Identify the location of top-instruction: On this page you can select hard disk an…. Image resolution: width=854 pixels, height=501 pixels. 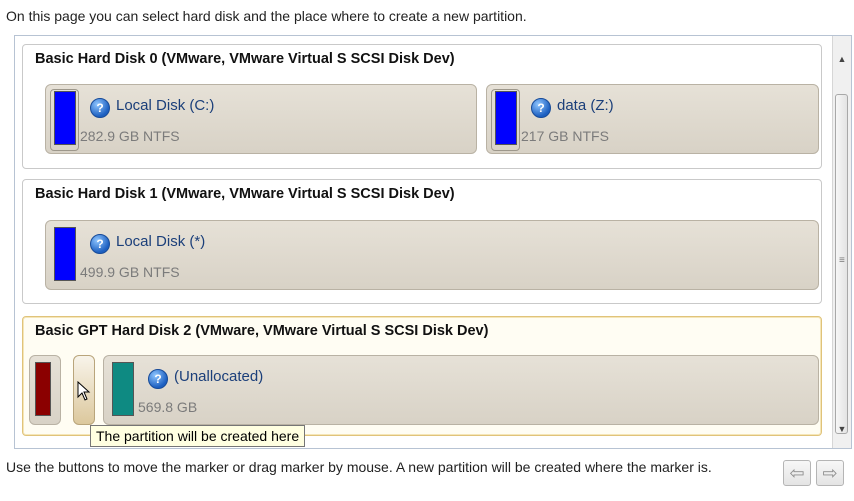
(266, 16).